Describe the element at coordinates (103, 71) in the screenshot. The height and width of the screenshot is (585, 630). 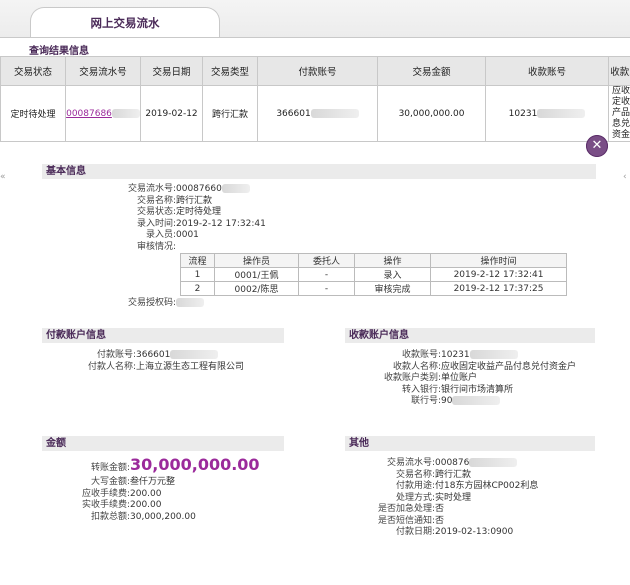
I see `col-header-serial: 交易流水号` at that location.